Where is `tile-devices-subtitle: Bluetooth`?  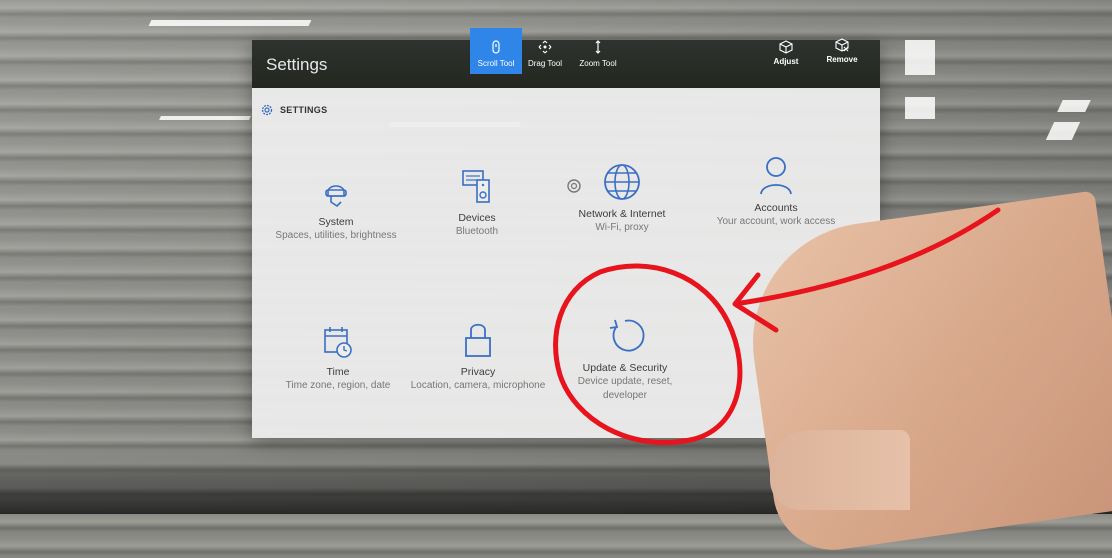 tile-devices-subtitle: Bluetooth is located at coordinates (477, 231).